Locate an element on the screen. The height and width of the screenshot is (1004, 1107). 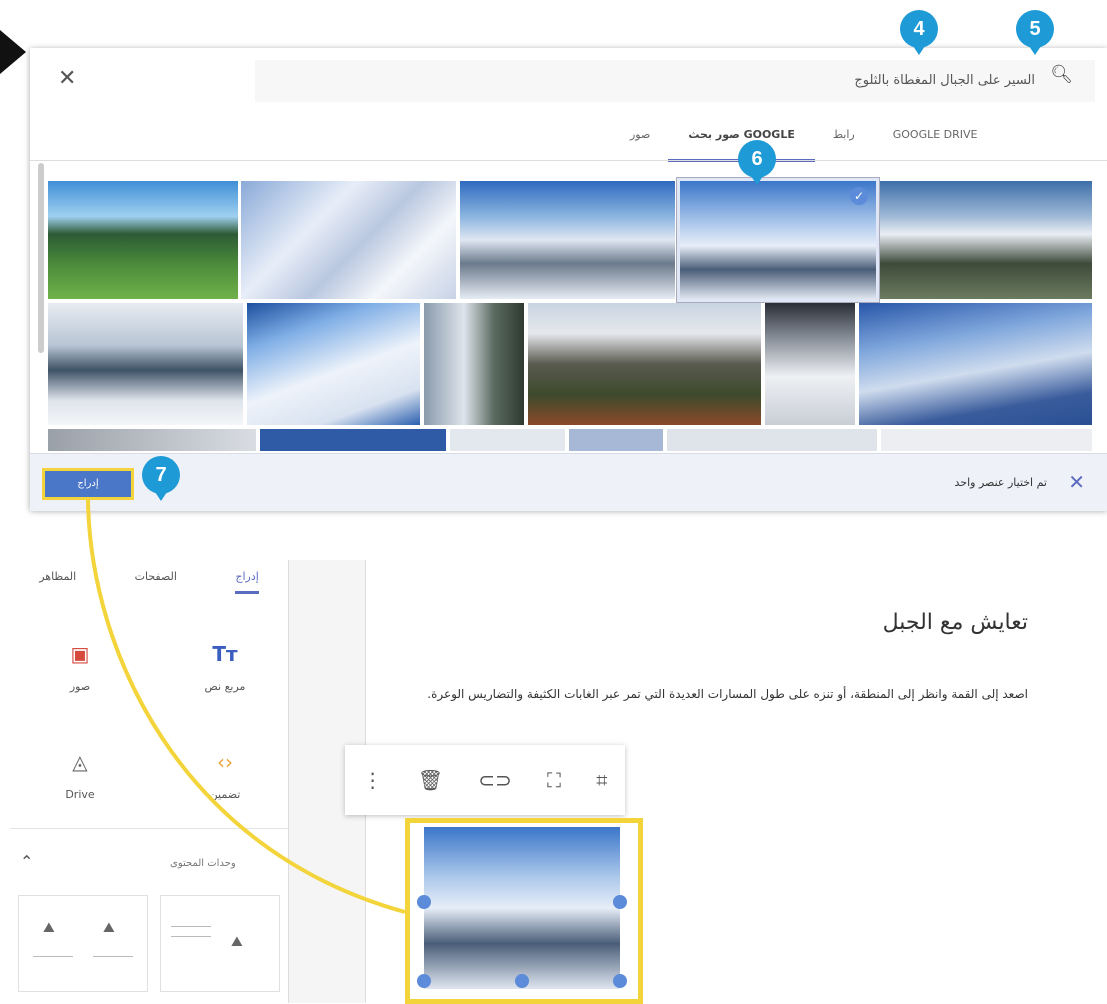
placed-image is located at coordinates (524, 911).